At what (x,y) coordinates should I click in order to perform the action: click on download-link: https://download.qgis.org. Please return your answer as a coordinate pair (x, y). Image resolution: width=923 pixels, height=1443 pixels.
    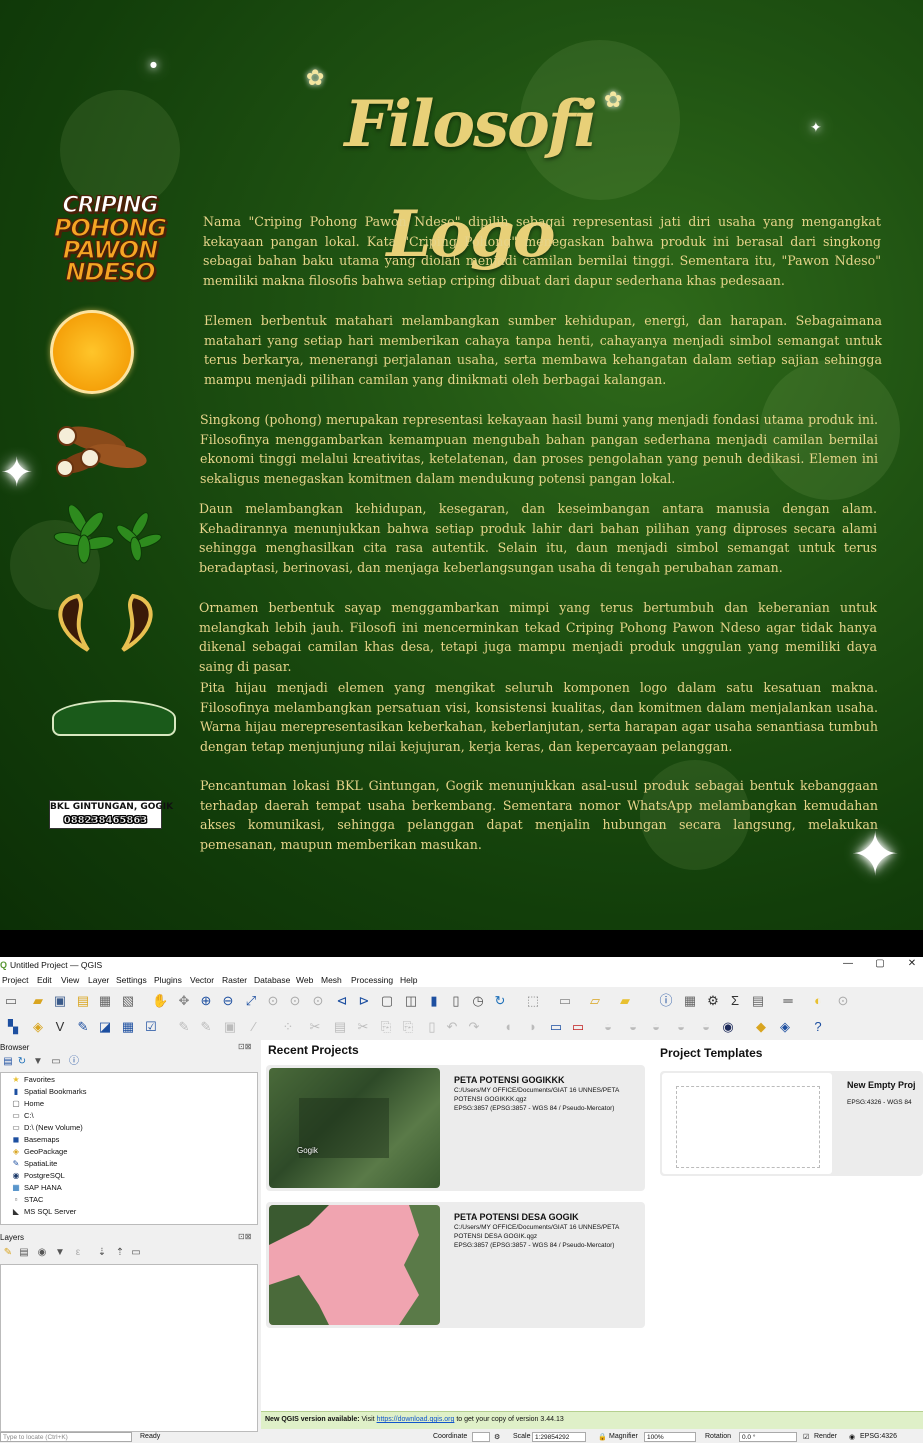
    Looking at the image, I should click on (416, 1419).